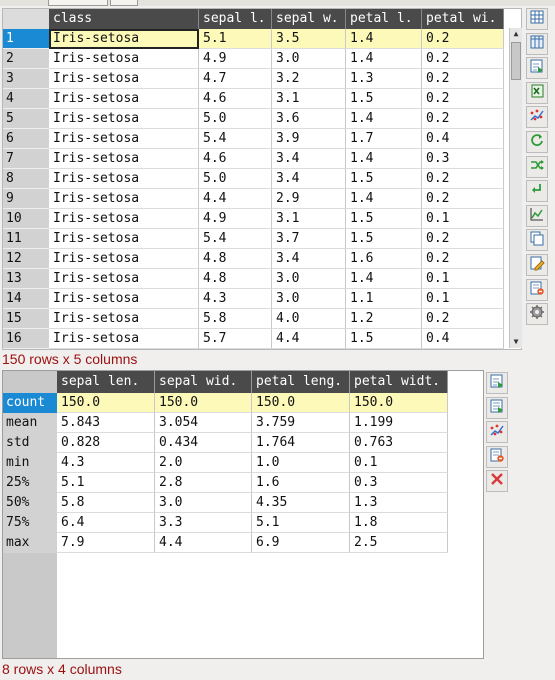 This screenshot has height=680, width=555. I want to click on row-label: min, so click(30, 463).